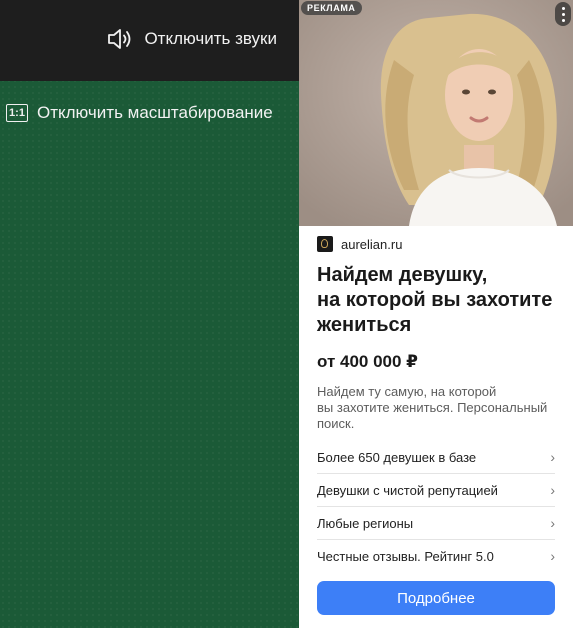 The width and height of the screenshot is (573, 628). I want to click on advertiser-logo-icon, so click(325, 244).